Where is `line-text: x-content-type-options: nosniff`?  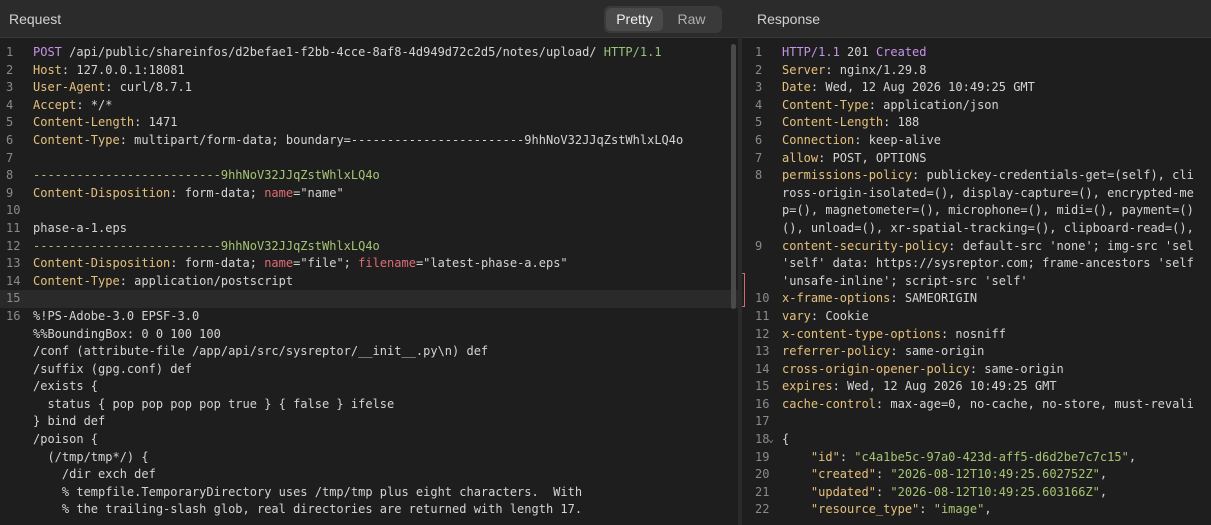 line-text: x-content-type-options: nosniff is located at coordinates (894, 335).